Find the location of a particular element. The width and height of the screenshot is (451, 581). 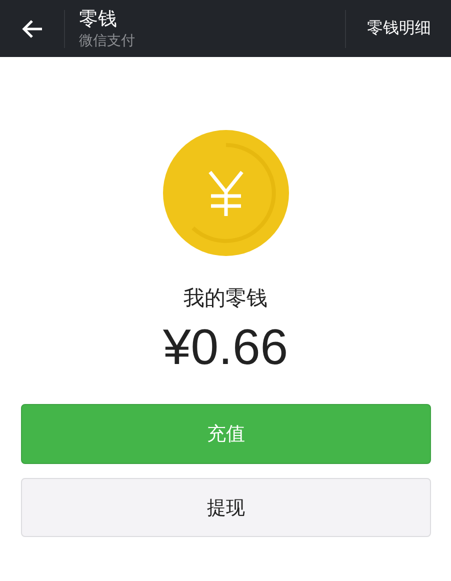

coin-icon is located at coordinates (225, 193).